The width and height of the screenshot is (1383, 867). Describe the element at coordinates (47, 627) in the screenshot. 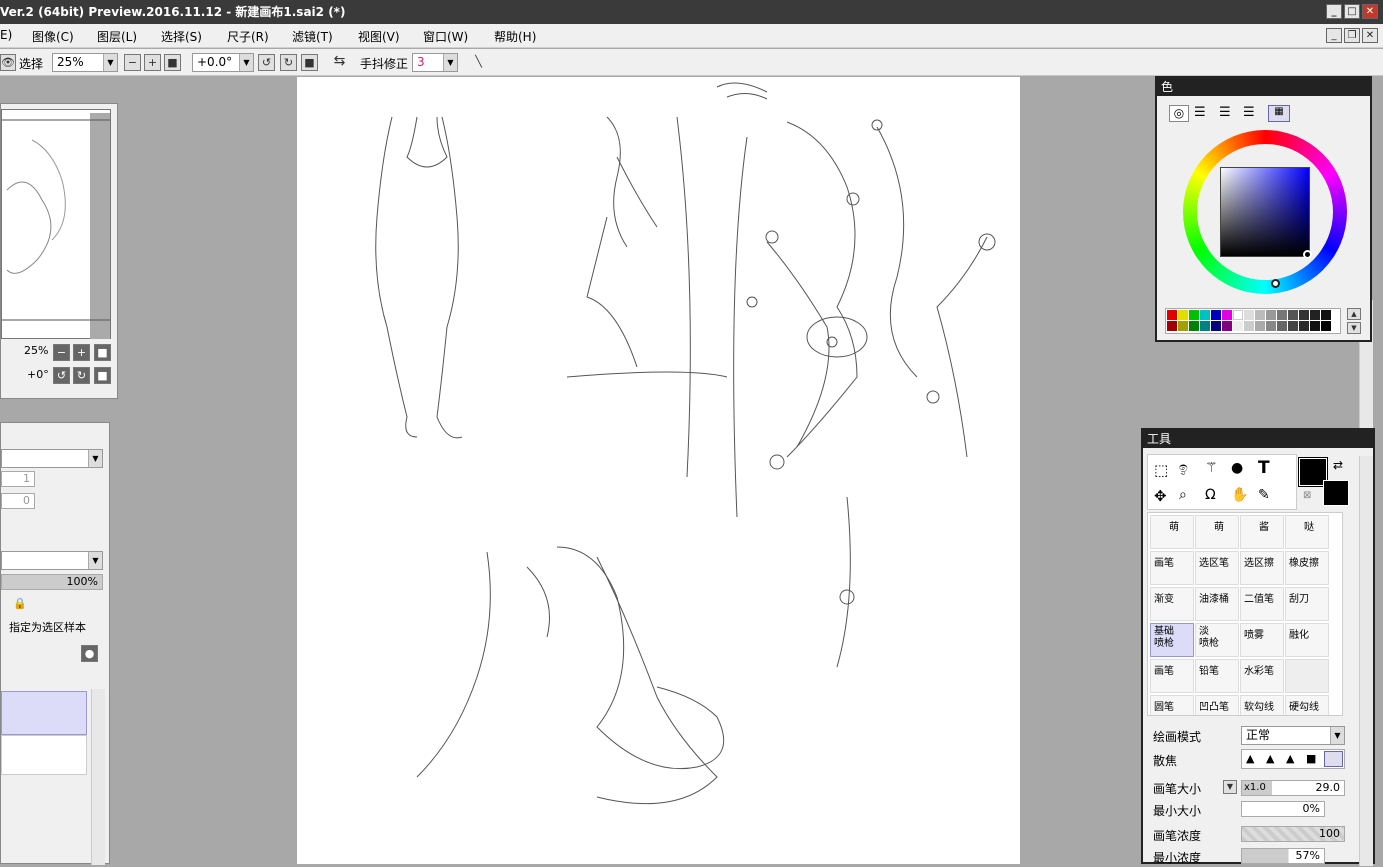

I see `sample-selection-label: 指定为选区样本` at that location.